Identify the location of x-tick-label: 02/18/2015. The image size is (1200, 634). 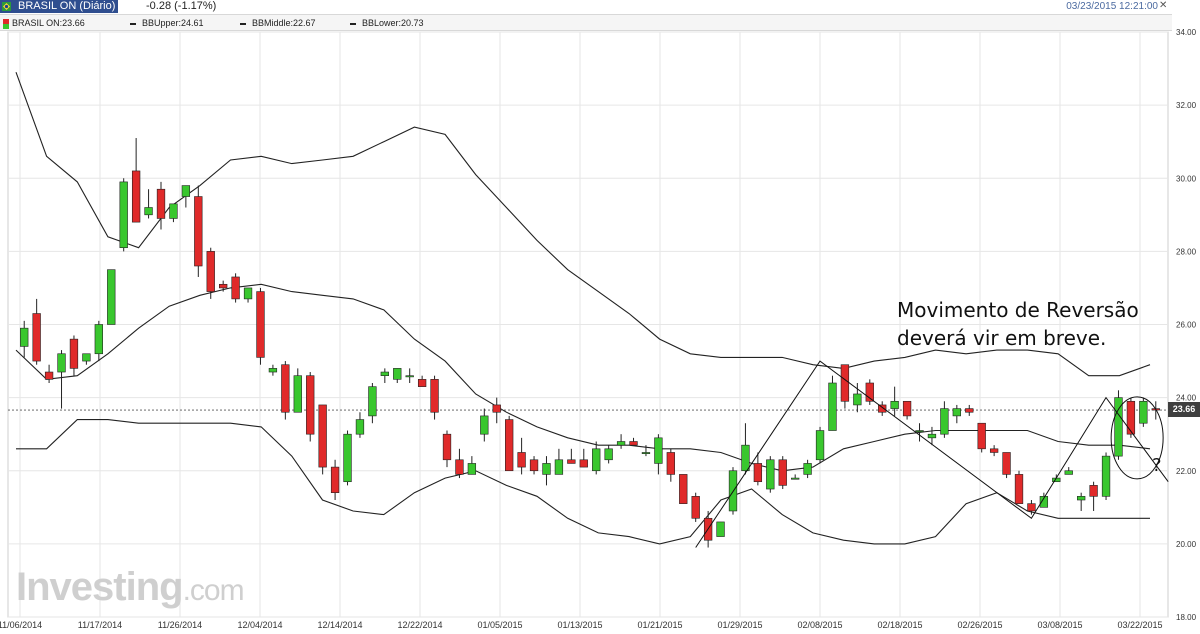
(899, 625).